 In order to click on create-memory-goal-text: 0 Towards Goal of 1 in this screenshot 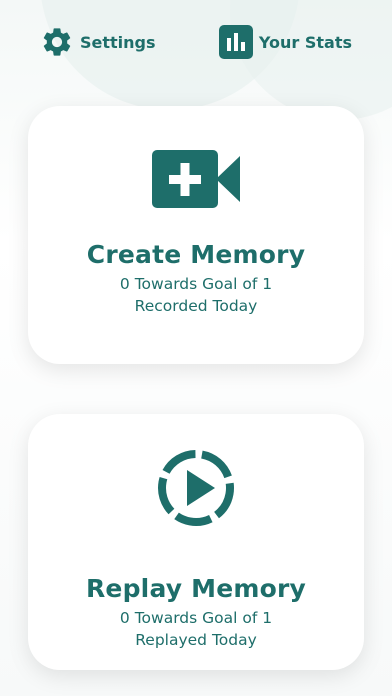, I will do `click(196, 284)`.